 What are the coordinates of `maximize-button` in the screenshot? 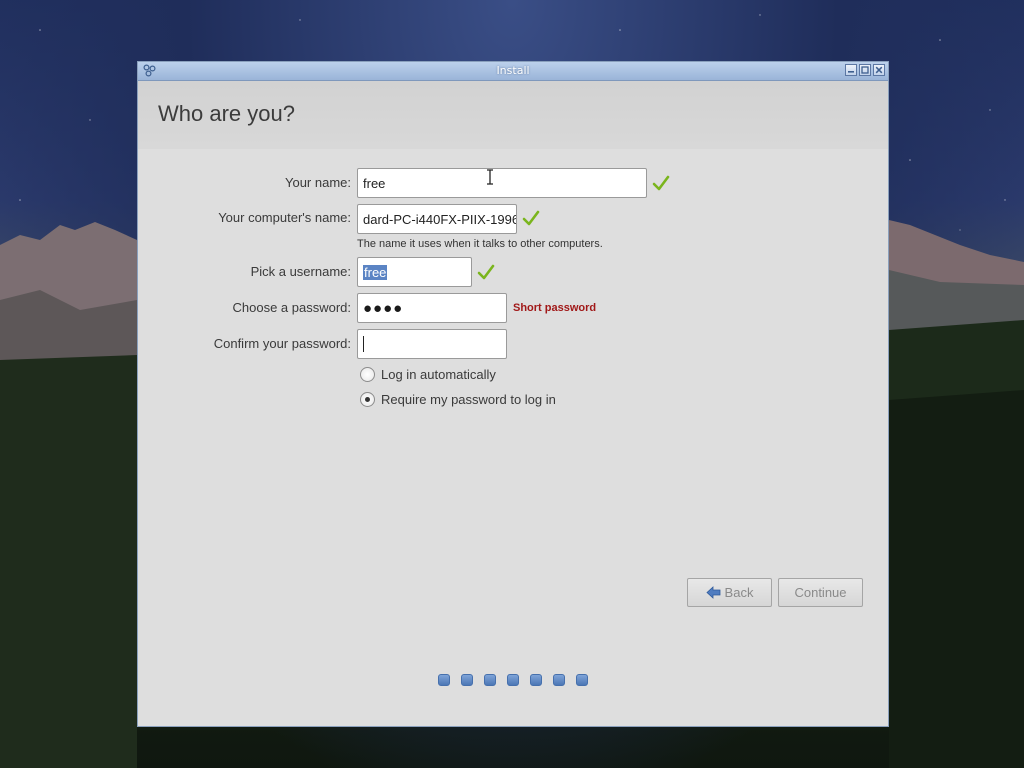 It's located at (865, 70).